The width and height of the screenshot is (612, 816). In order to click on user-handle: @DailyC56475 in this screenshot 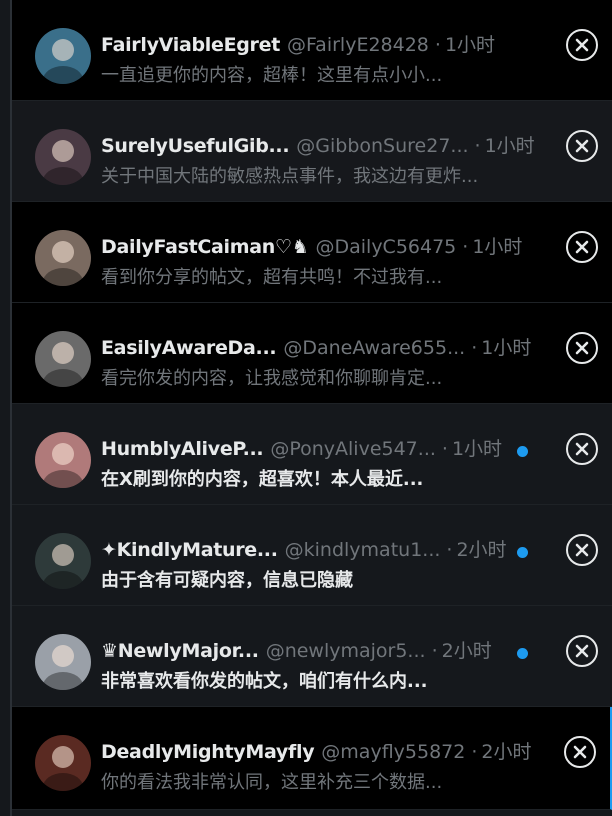, I will do `click(386, 247)`.